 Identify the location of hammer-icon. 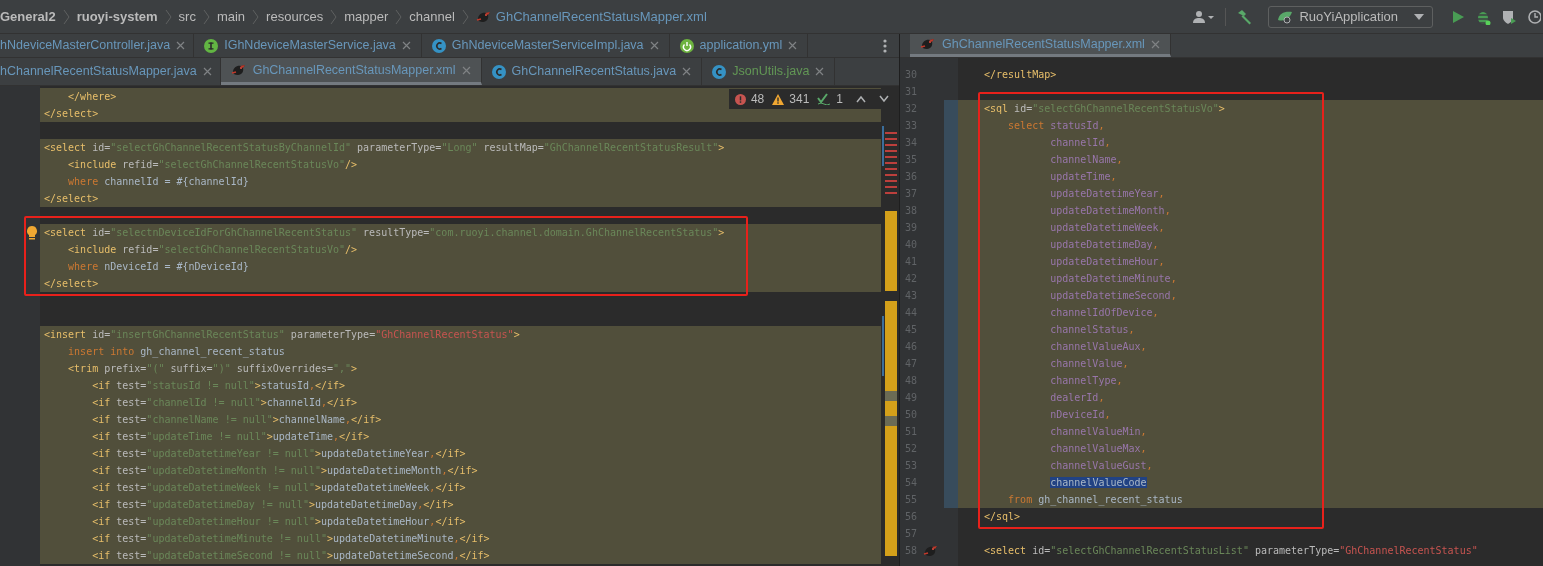
(1244, 16).